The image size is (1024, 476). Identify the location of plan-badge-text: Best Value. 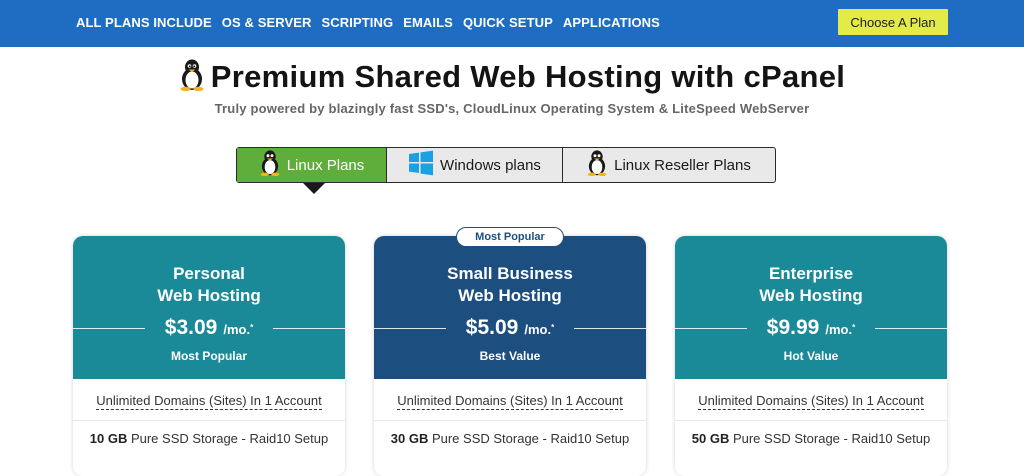
(510, 356).